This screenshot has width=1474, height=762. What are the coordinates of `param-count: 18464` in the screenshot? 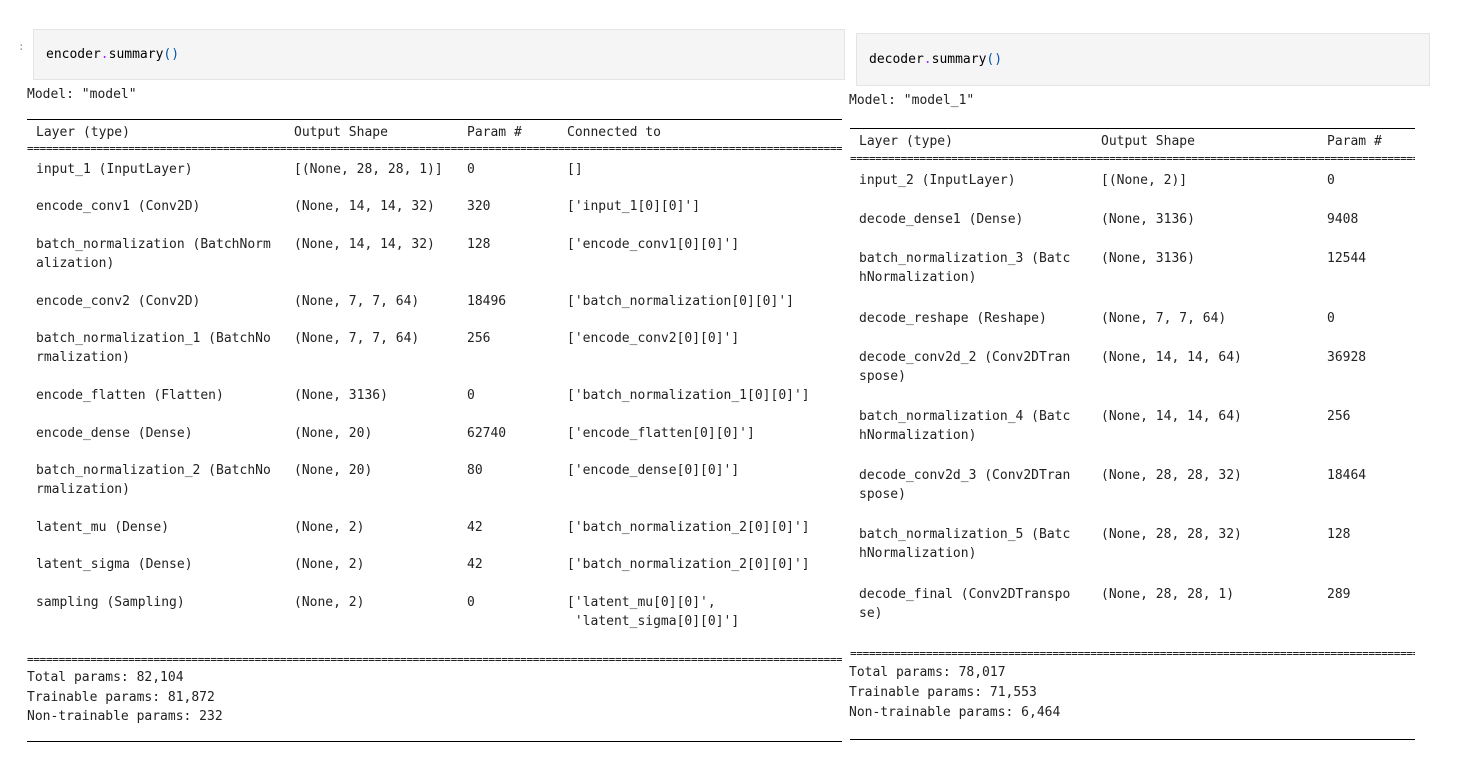 It's located at (1347, 475).